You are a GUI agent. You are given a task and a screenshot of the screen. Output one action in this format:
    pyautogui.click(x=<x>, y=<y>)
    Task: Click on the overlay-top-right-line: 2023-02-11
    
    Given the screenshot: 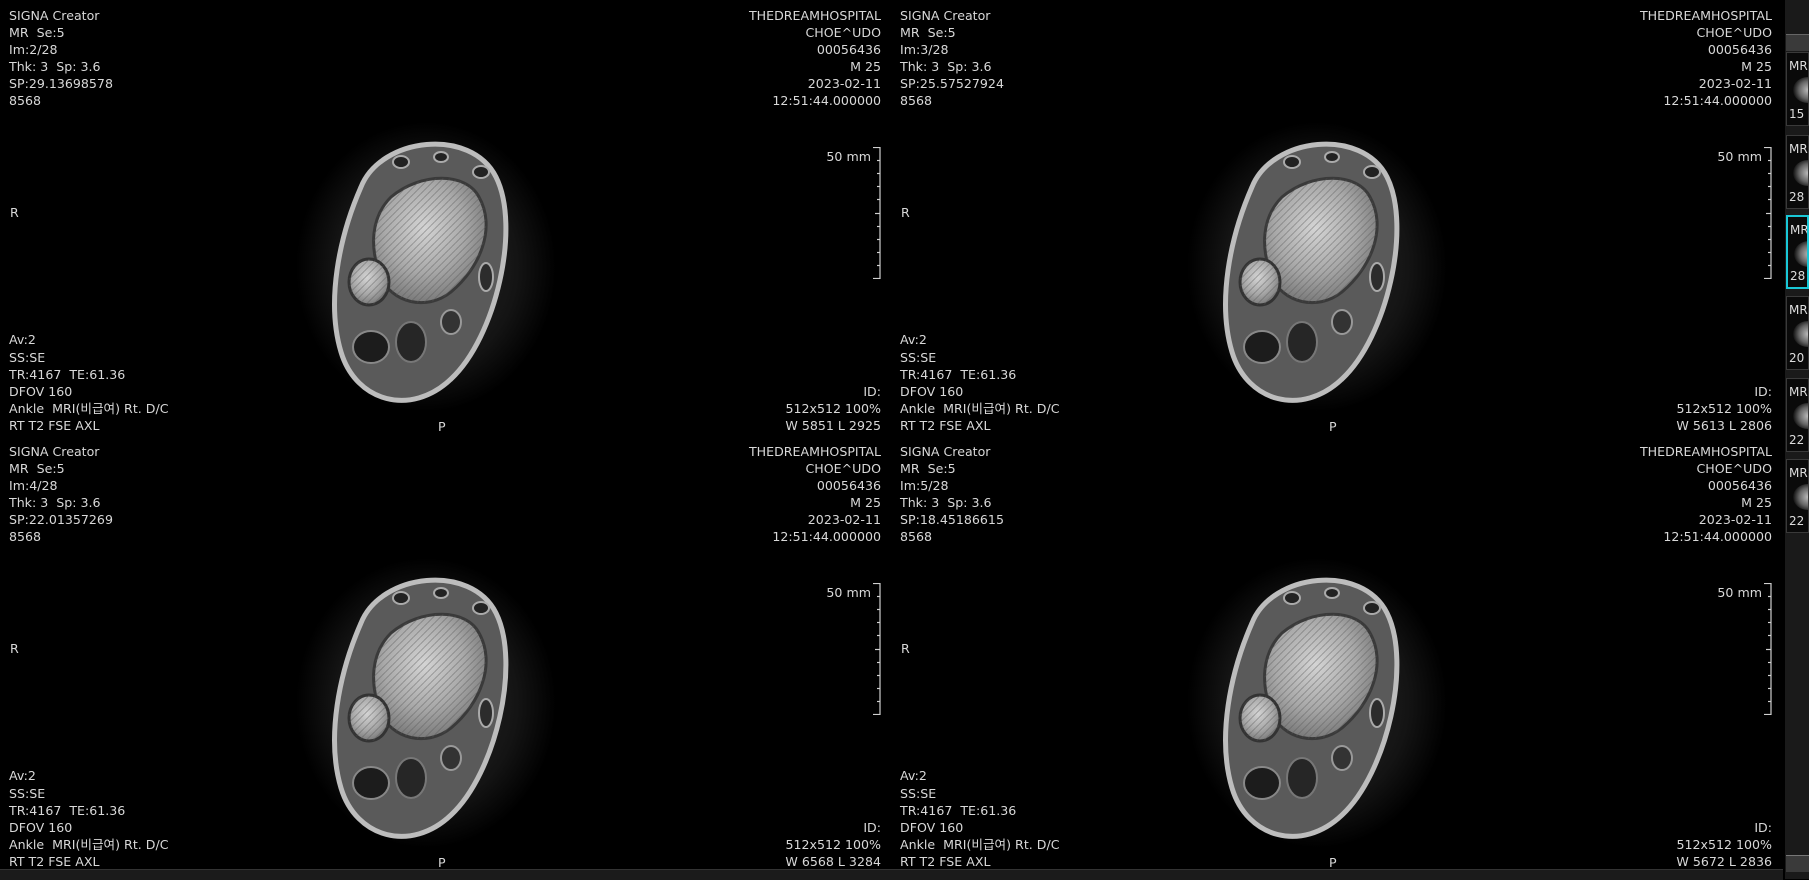 What is the action you would take?
    pyautogui.click(x=1735, y=84)
    